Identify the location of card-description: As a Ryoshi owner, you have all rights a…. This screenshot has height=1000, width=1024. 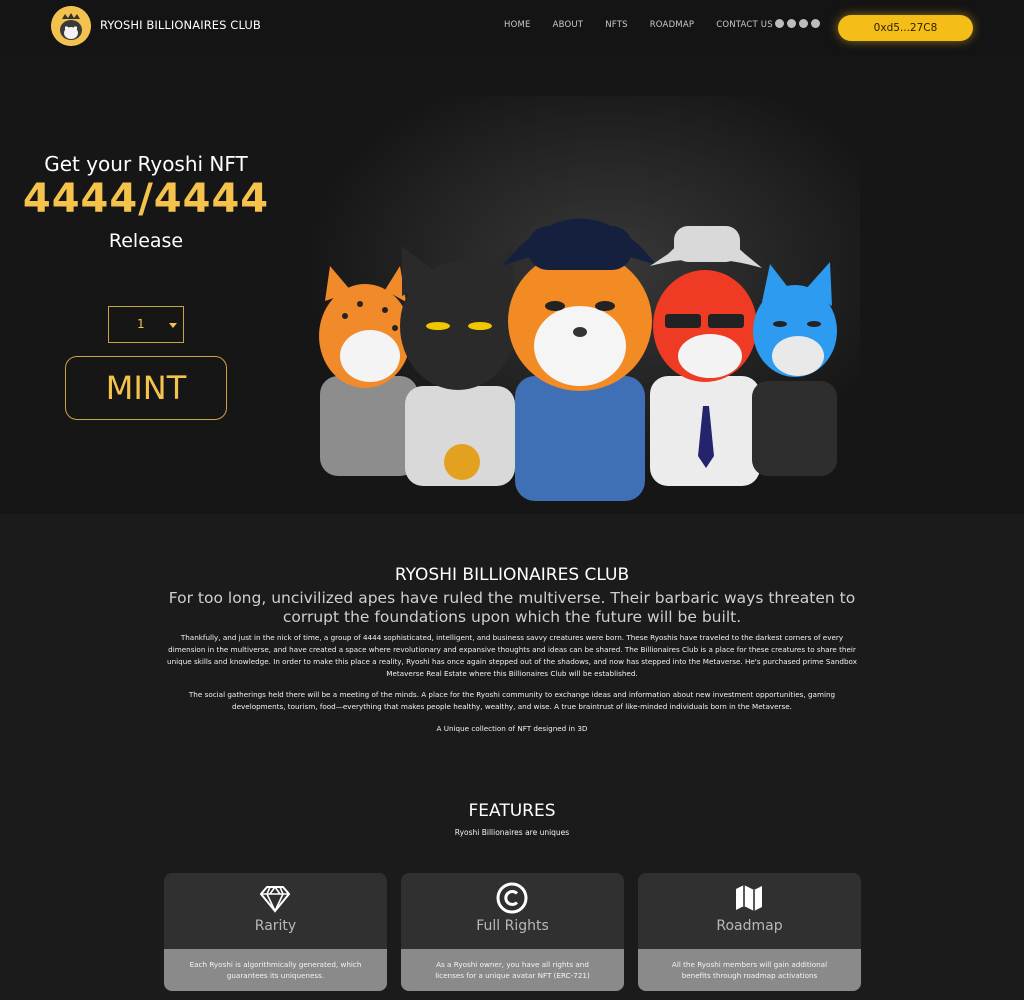
(512, 970).